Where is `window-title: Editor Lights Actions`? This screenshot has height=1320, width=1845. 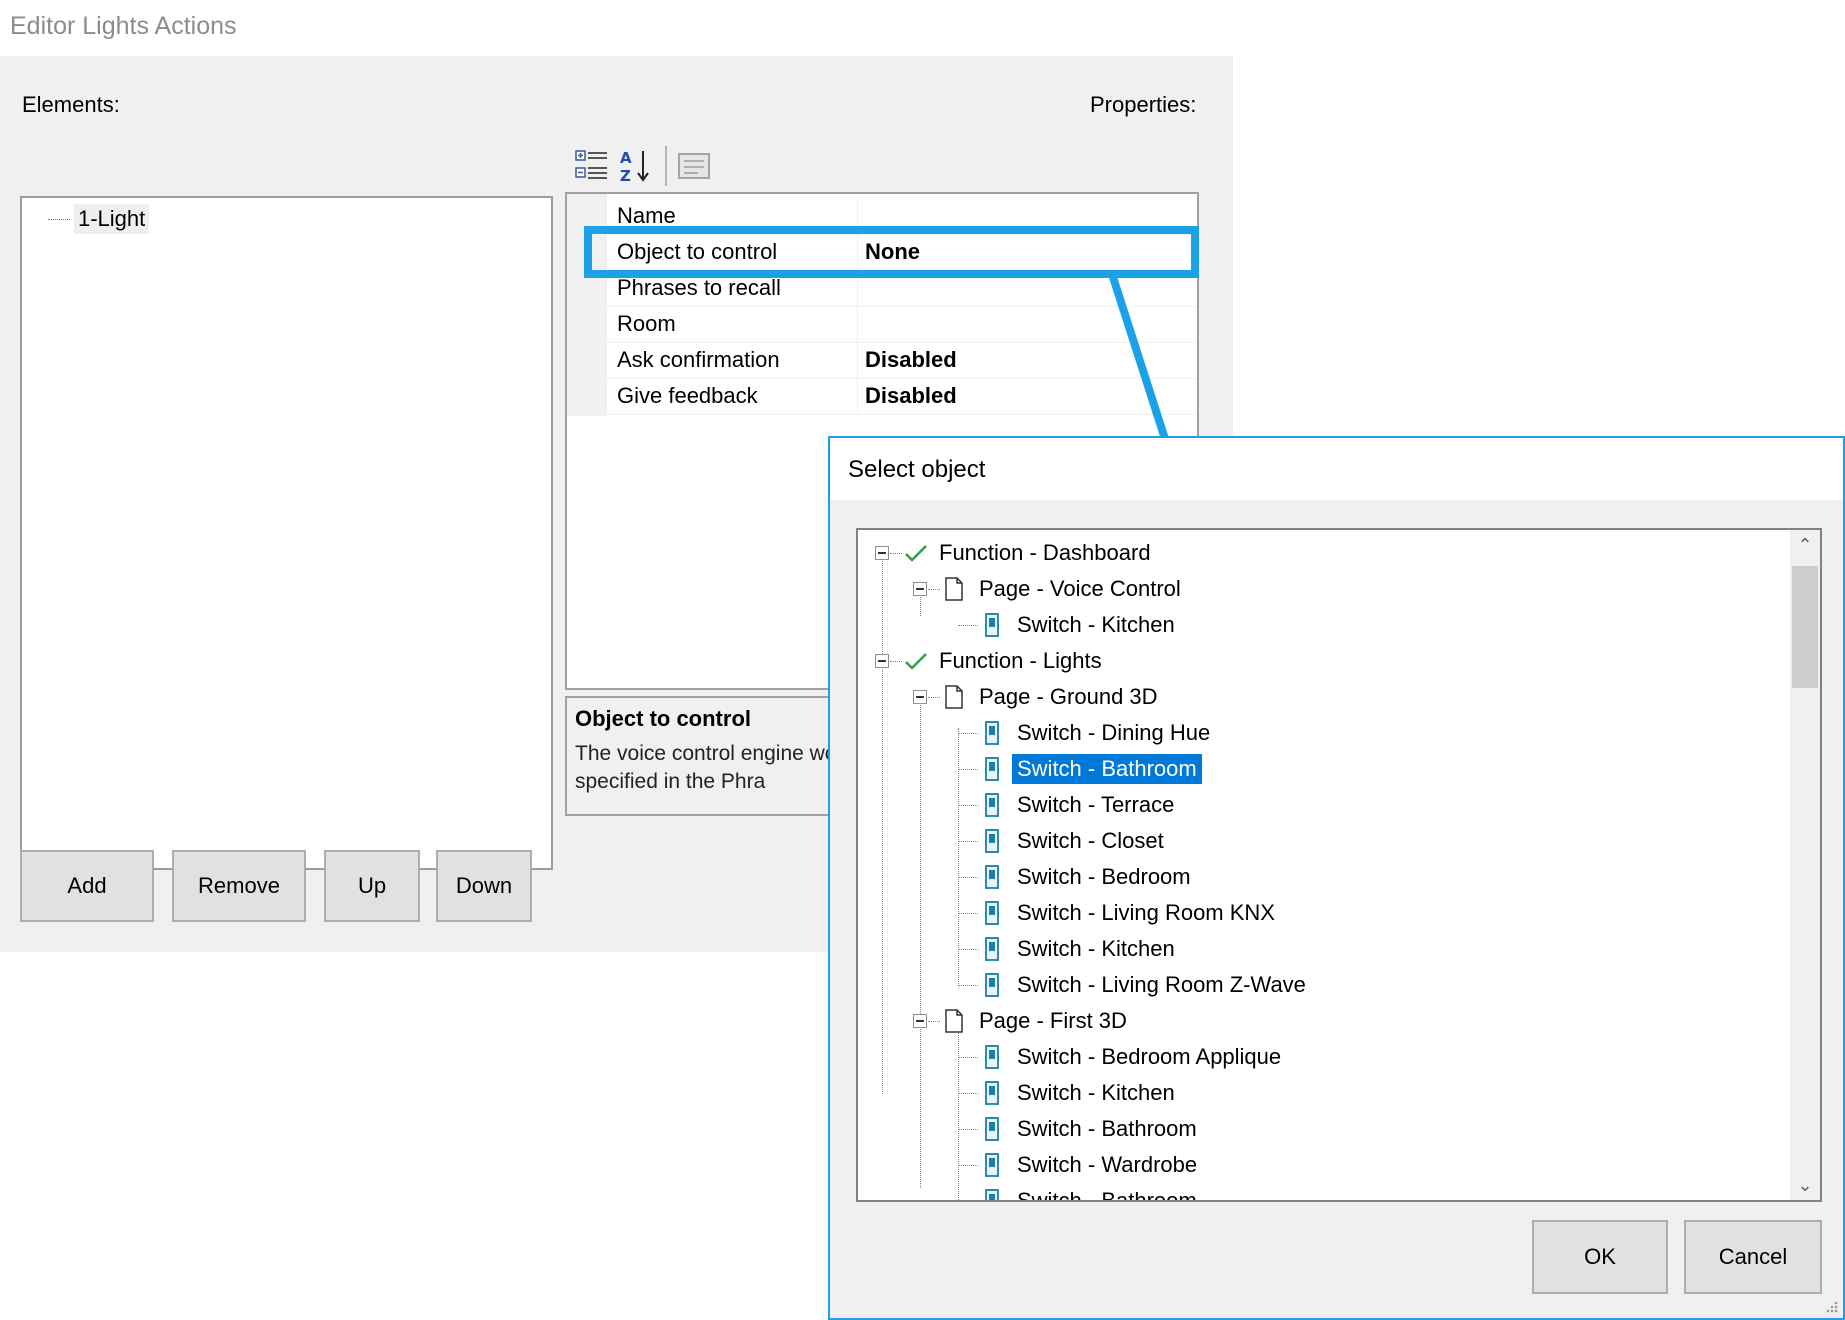 window-title: Editor Lights Actions is located at coordinates (123, 26).